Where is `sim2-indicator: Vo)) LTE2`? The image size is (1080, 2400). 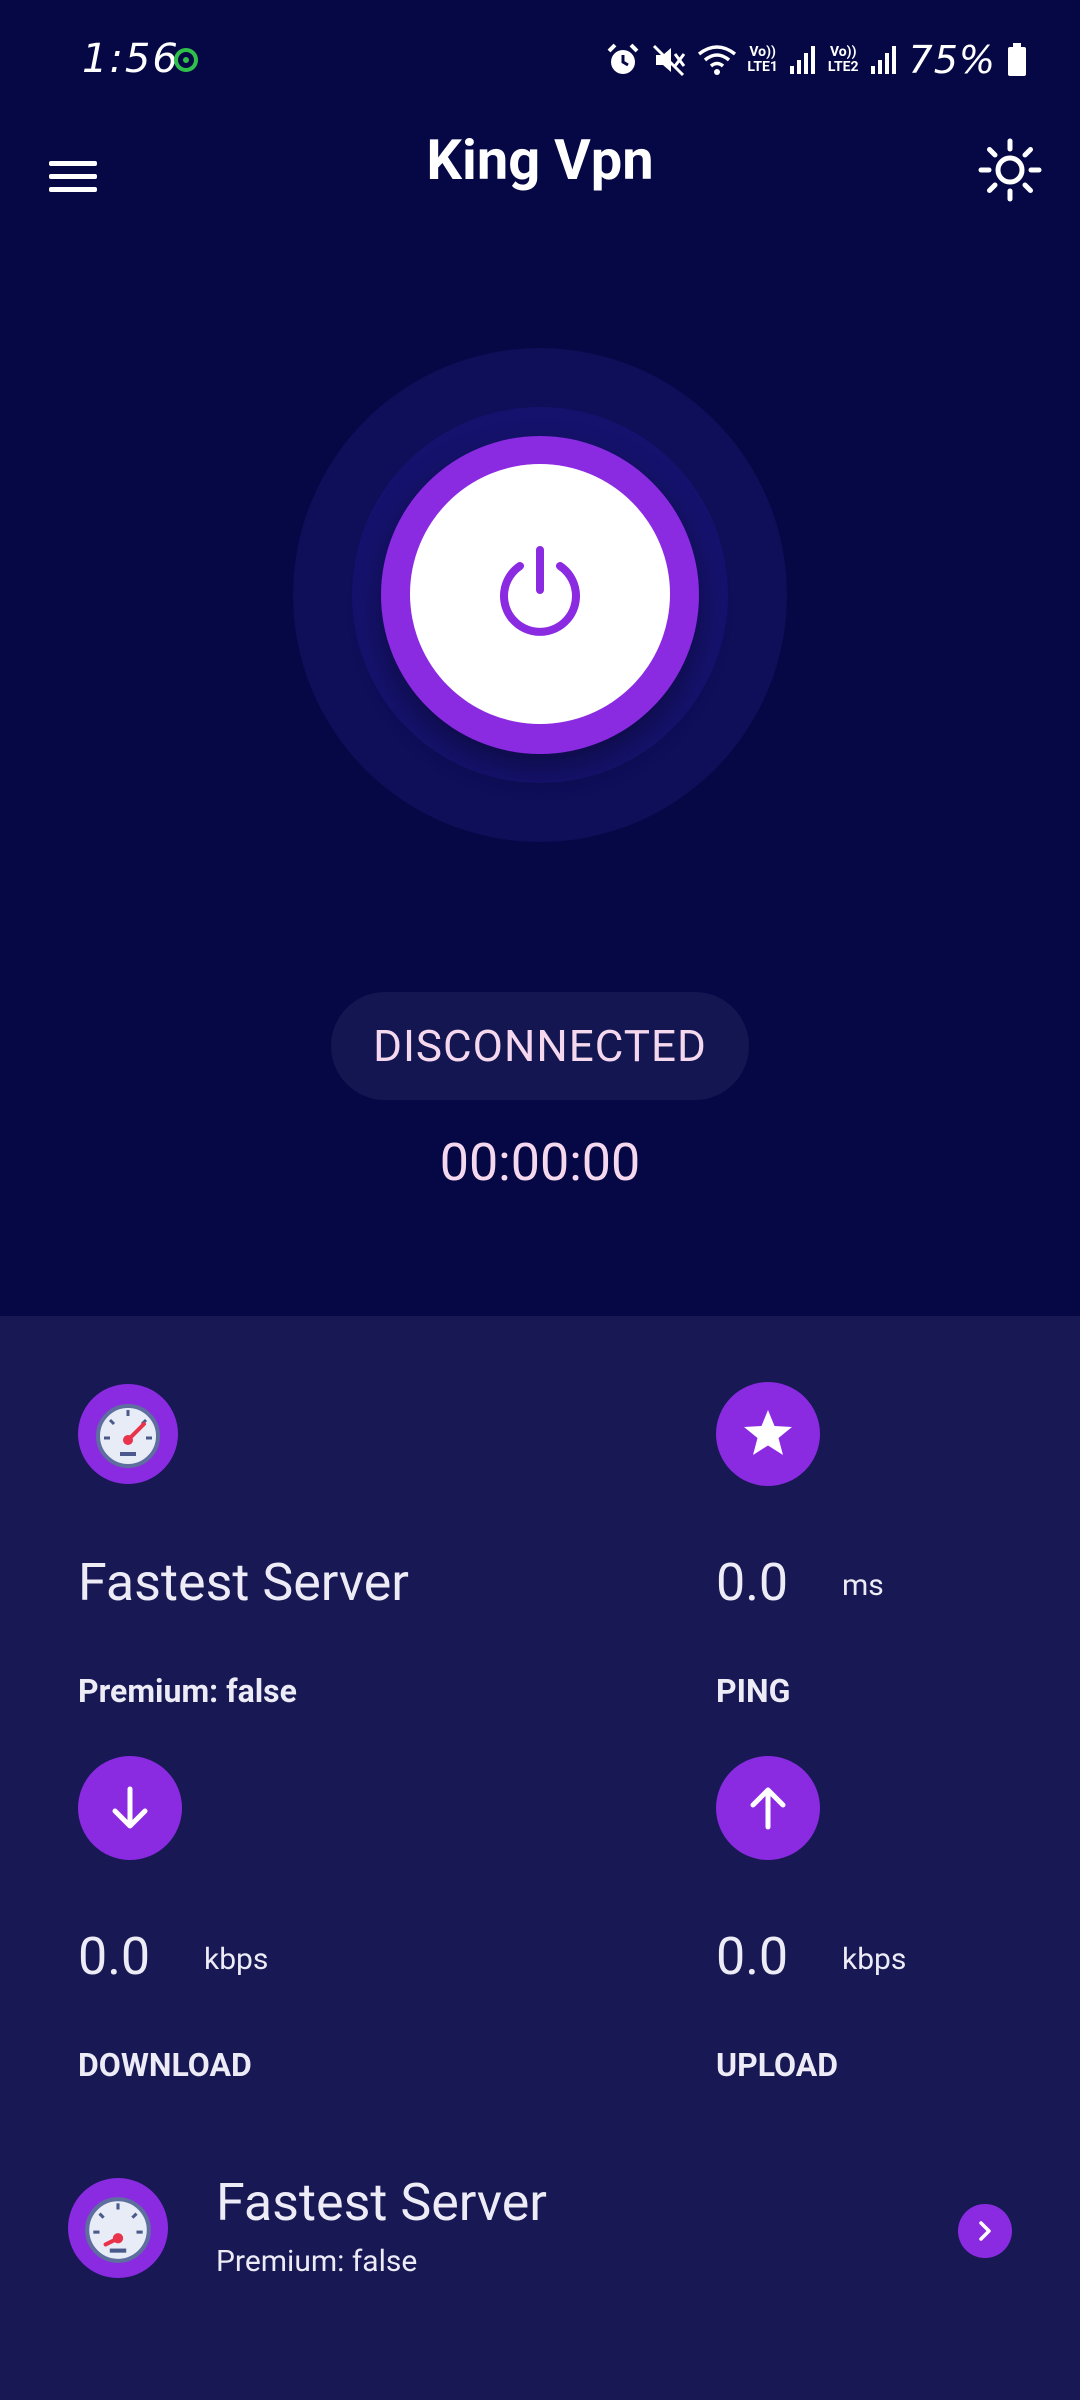
sim2-indicator: Vo)) LTE2 is located at coordinates (843, 59).